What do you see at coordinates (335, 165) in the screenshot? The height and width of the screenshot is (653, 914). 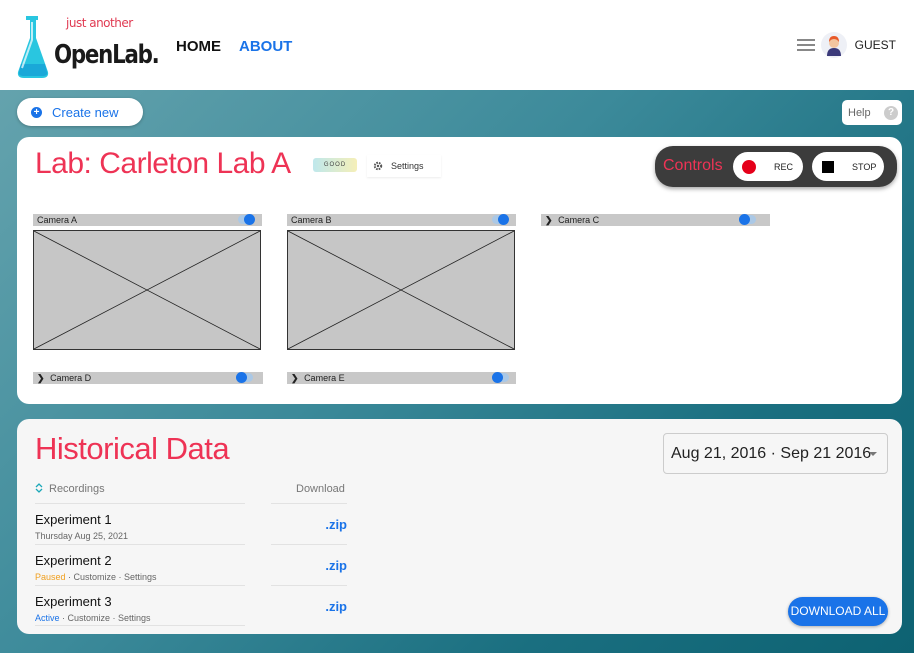 I see `status-badge: GOOD` at bounding box center [335, 165].